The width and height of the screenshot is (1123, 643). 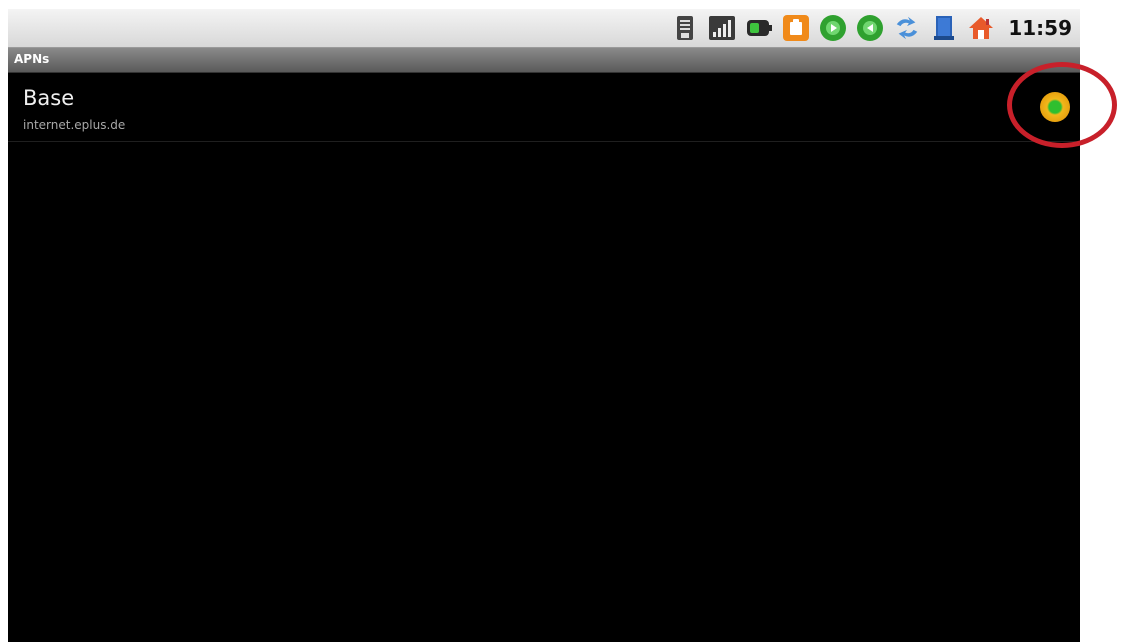 What do you see at coordinates (1040, 28) in the screenshot?
I see `status-clock: 11:59` at bounding box center [1040, 28].